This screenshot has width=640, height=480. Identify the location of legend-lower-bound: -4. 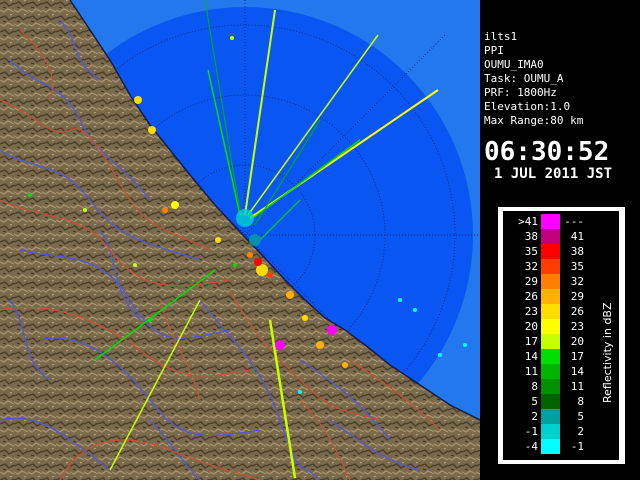
(531, 446).